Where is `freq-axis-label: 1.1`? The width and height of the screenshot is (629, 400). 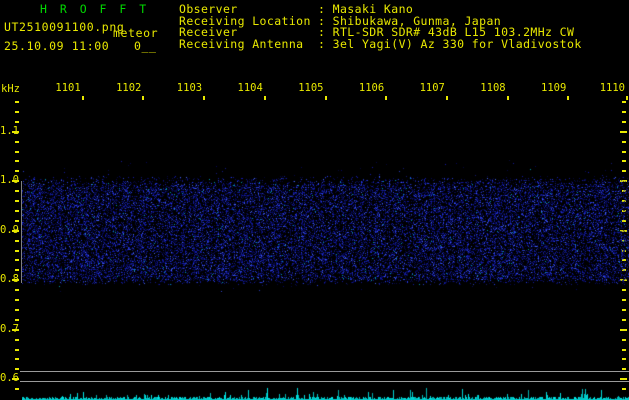 freq-axis-label: 1.1 is located at coordinates (9, 131).